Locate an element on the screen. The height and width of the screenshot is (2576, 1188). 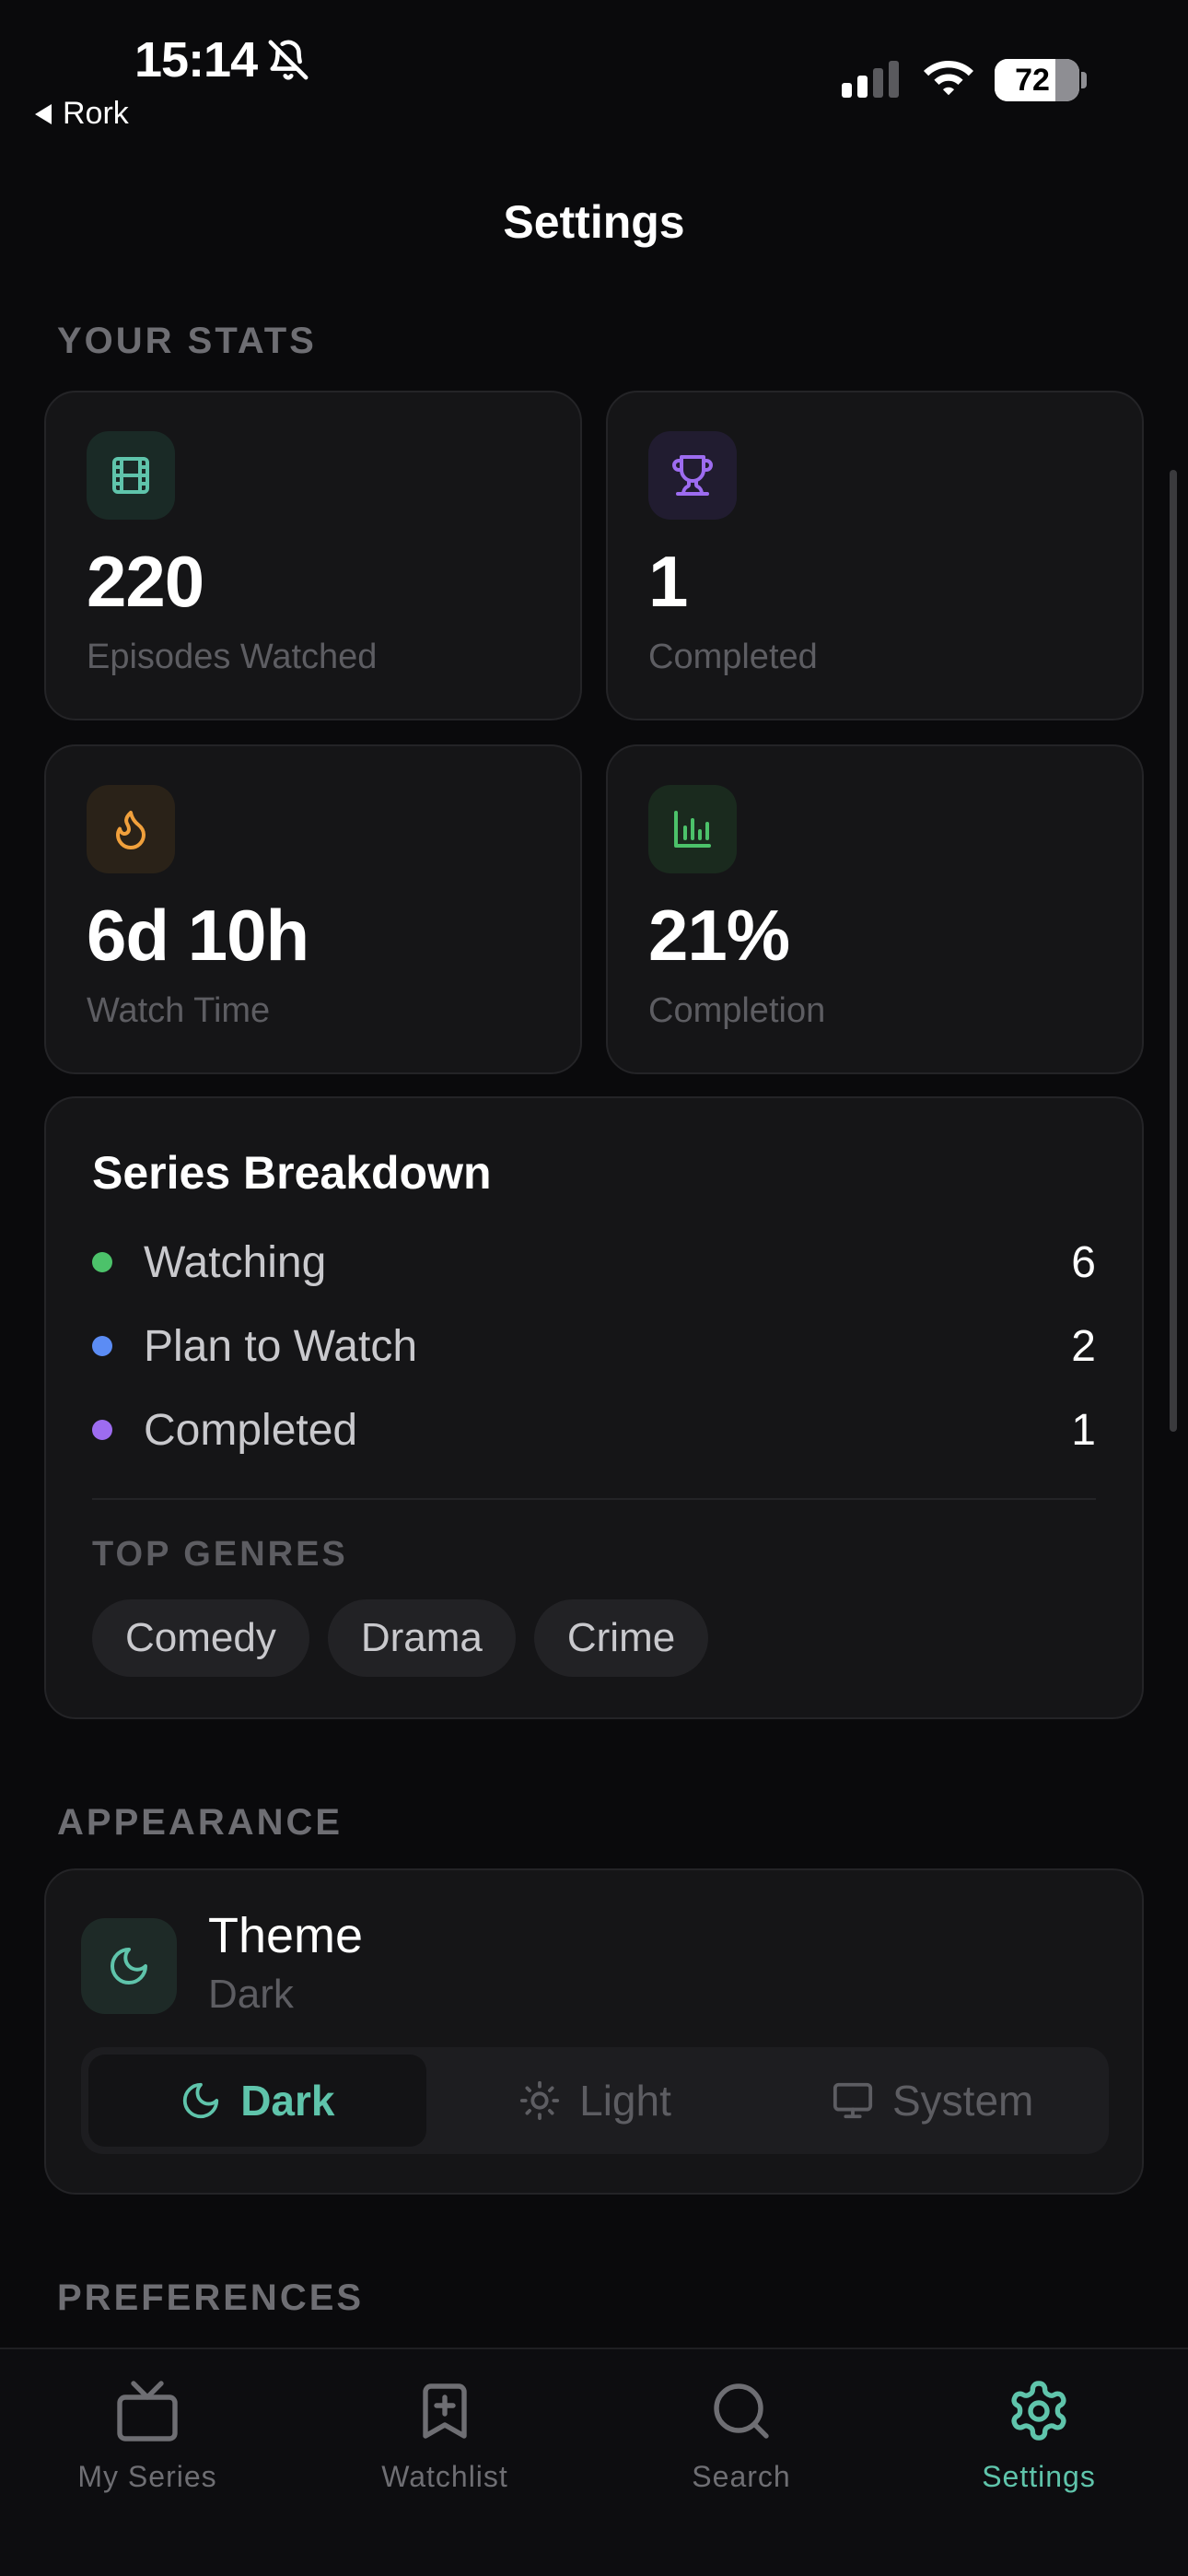
genre-chip: Comedy is located at coordinates (201, 1638).